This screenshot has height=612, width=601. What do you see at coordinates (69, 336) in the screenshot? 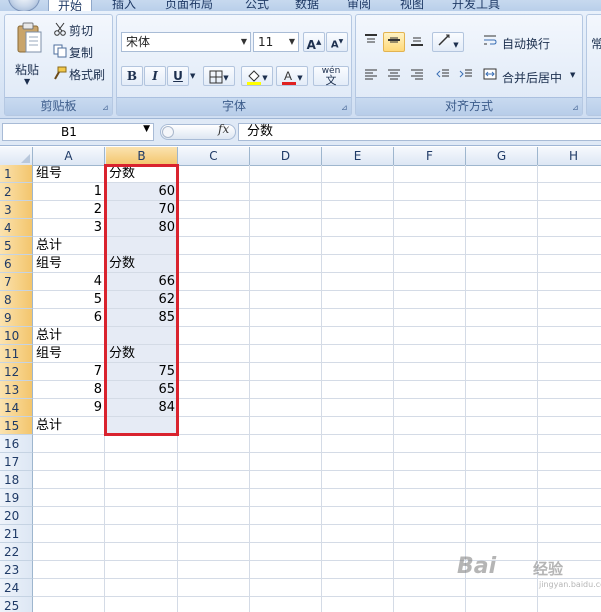
I see `cell-a10: 总计` at bounding box center [69, 336].